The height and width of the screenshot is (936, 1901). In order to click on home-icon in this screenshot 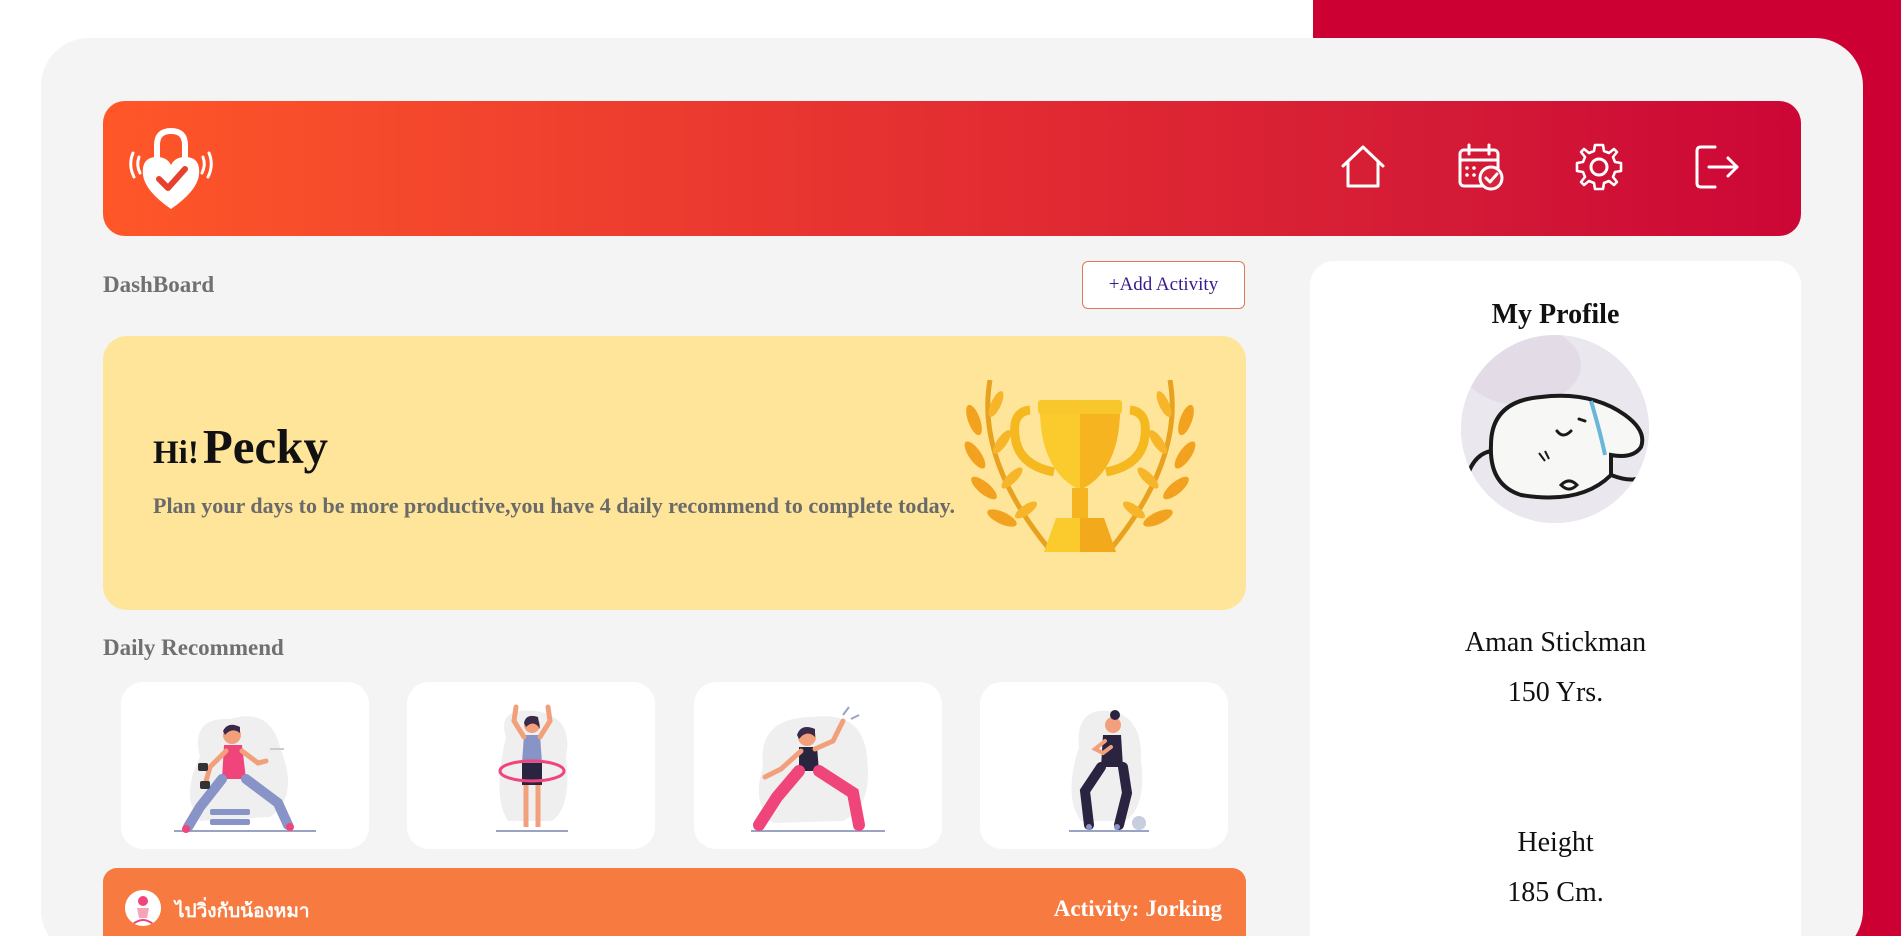, I will do `click(1363, 167)`.